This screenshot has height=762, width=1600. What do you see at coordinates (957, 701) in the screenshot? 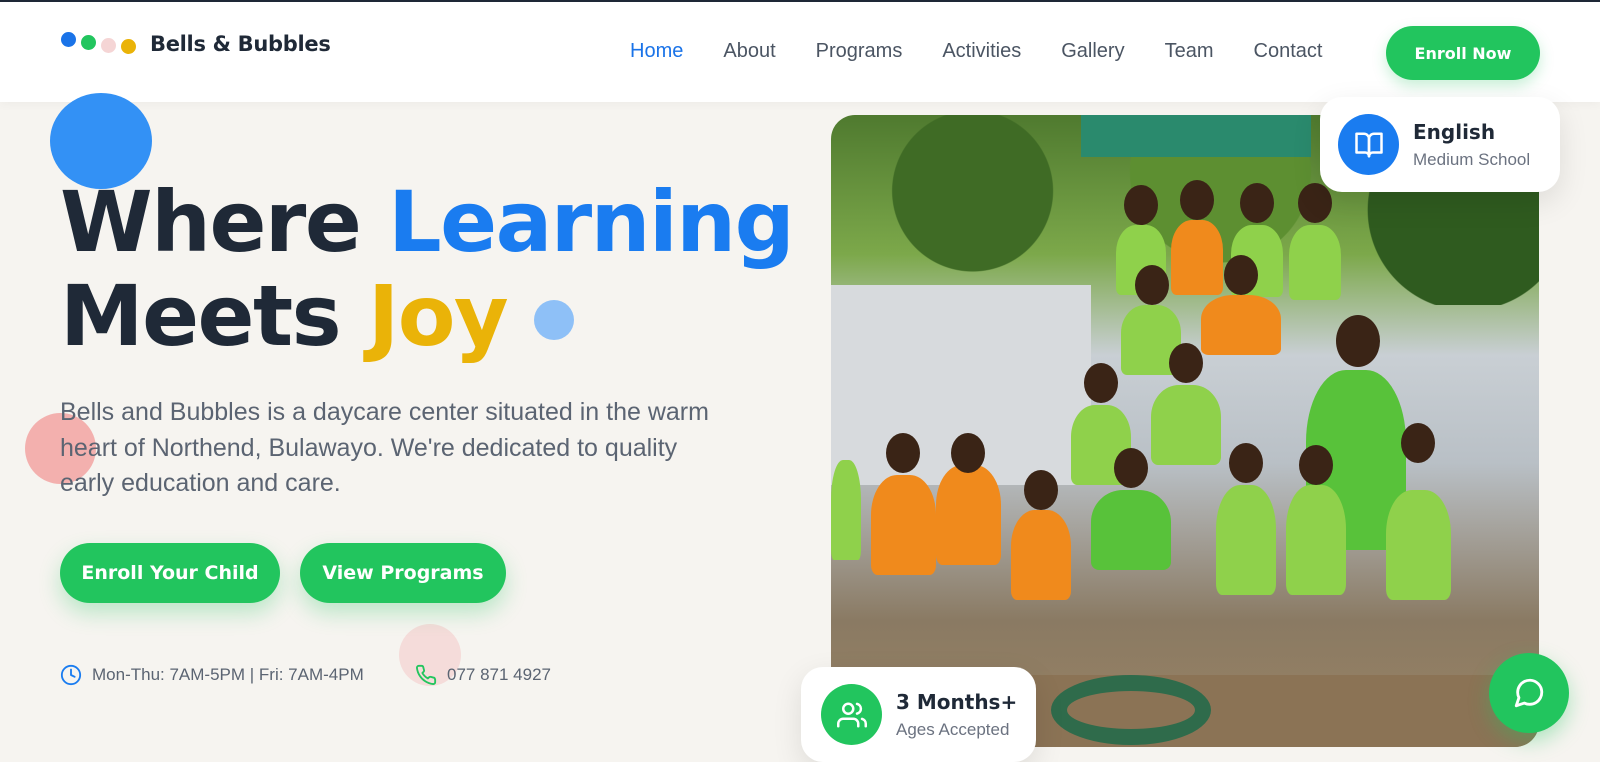
I see `ages-card-title: 3 Months+` at bounding box center [957, 701].